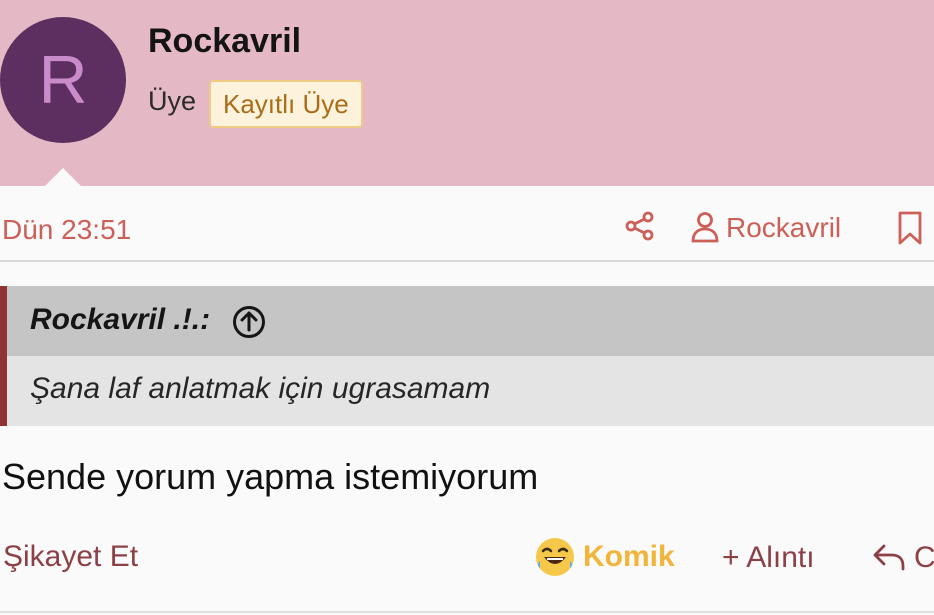 The height and width of the screenshot is (615, 934). Describe the element at coordinates (270, 476) in the screenshot. I see `post-content: Sende yorum yapma istemiyorum` at that location.